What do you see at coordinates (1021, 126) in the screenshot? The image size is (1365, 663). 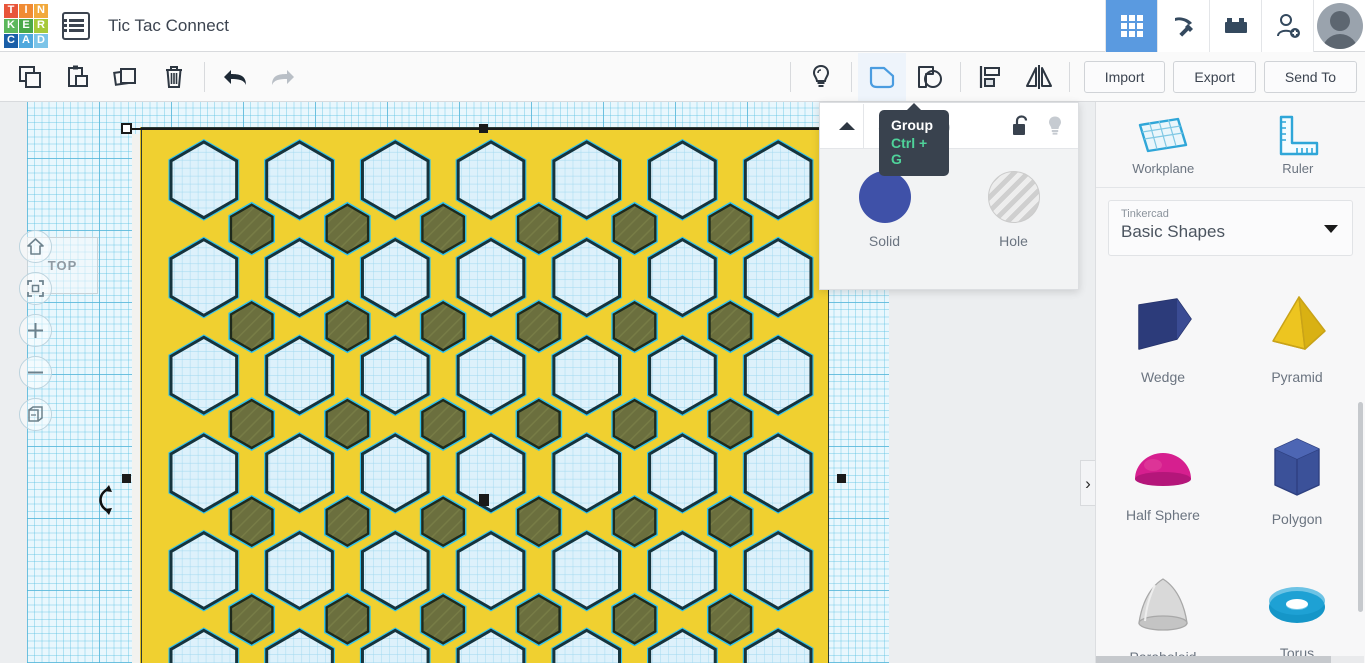 I see `unlock-icon` at bounding box center [1021, 126].